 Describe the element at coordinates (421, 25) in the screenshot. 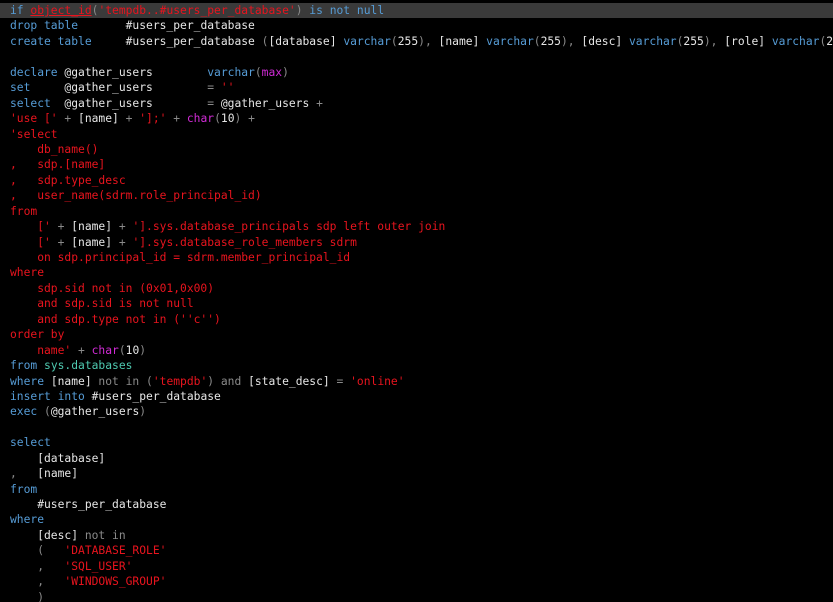

I see `code-line: drop table #users_per_database` at that location.